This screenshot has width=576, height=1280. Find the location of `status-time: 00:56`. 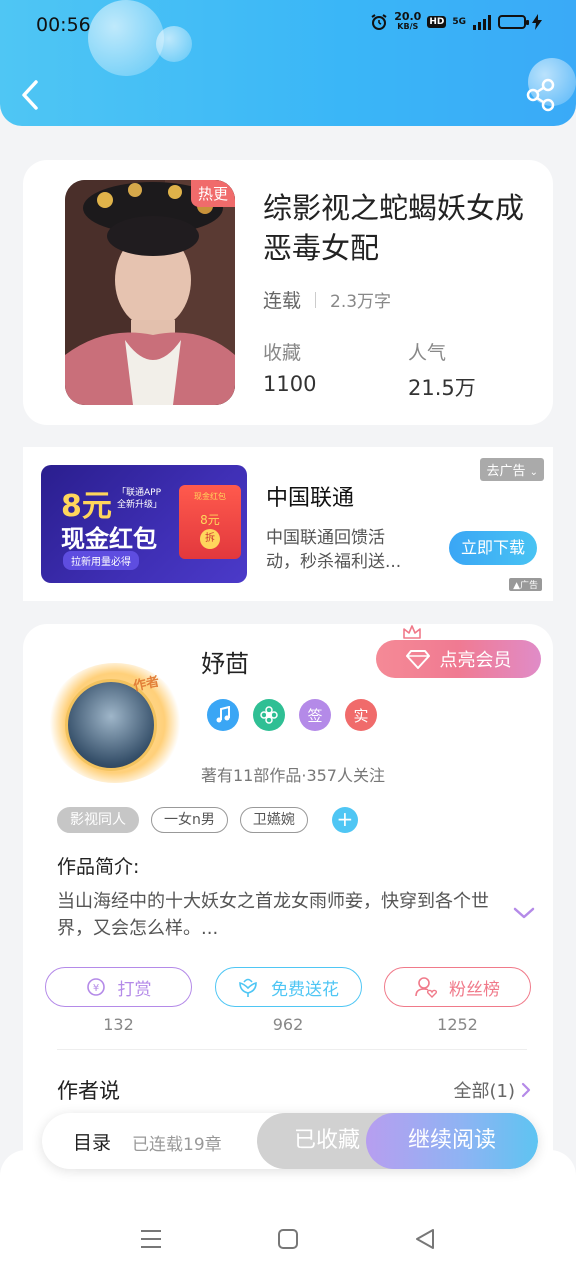

status-time: 00:56 is located at coordinates (63, 25).